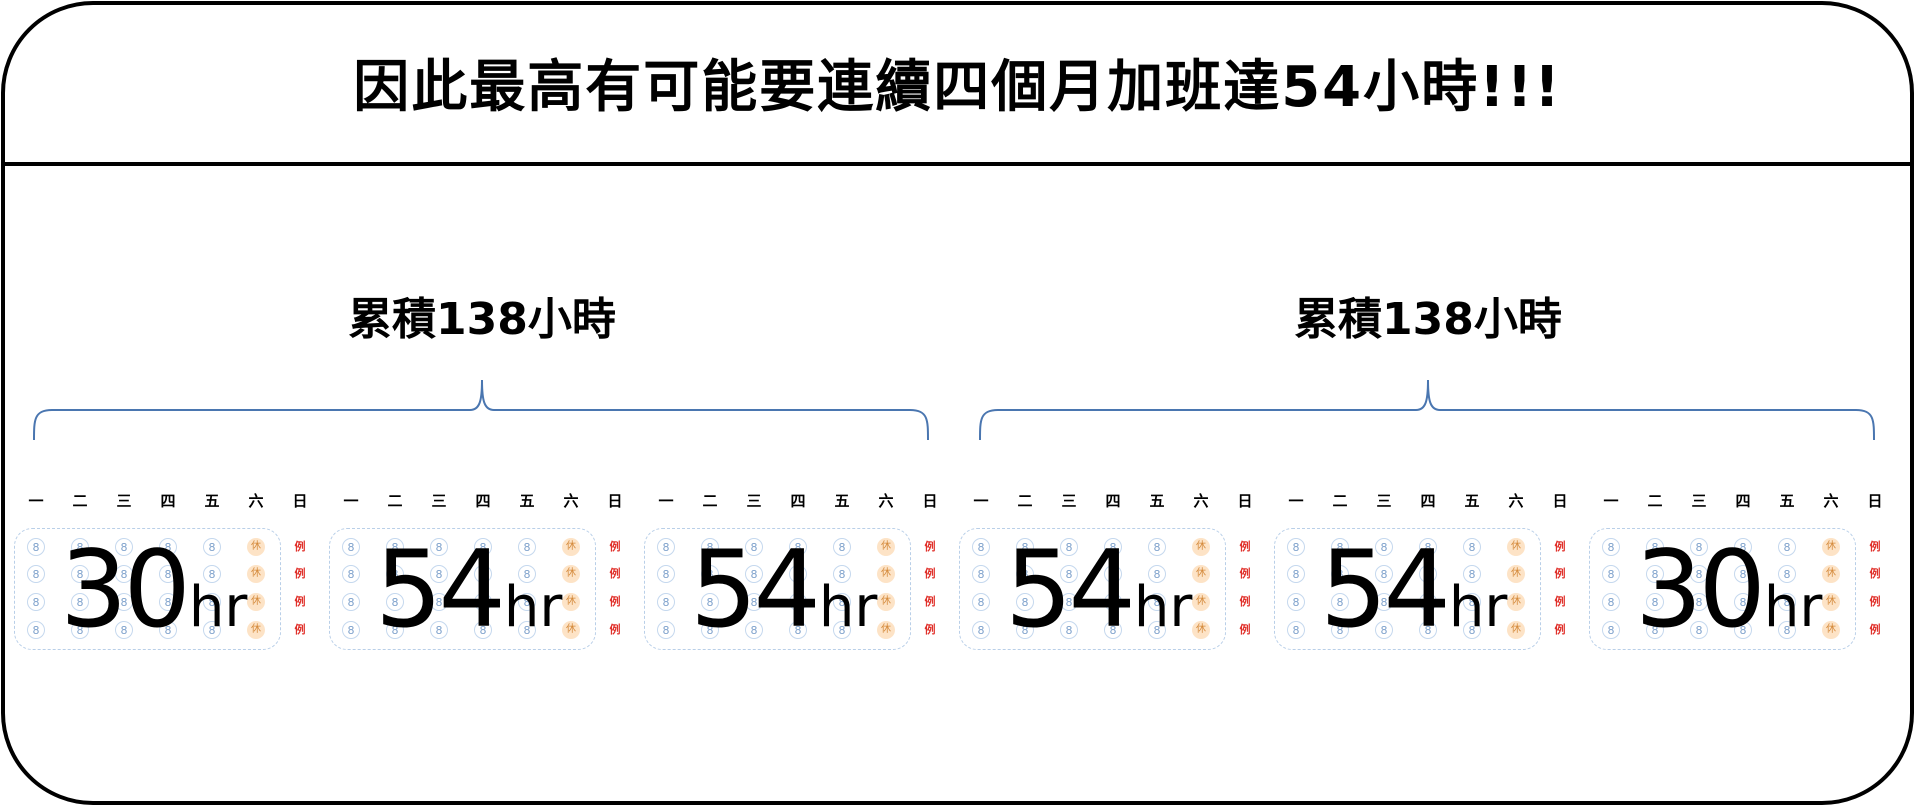 The height and width of the screenshot is (806, 1915). I want to click on left-group-brace, so click(481, 410).